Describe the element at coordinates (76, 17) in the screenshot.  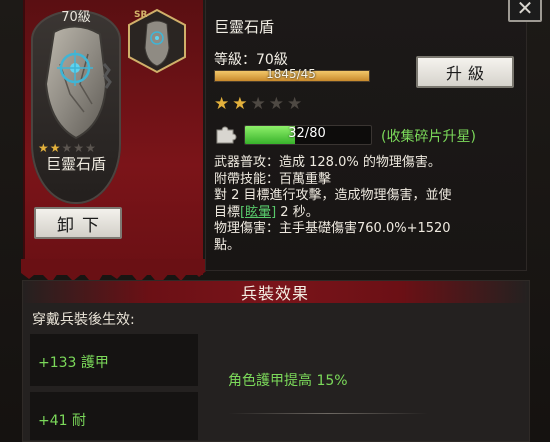
I see `equipment-level: 70級` at that location.